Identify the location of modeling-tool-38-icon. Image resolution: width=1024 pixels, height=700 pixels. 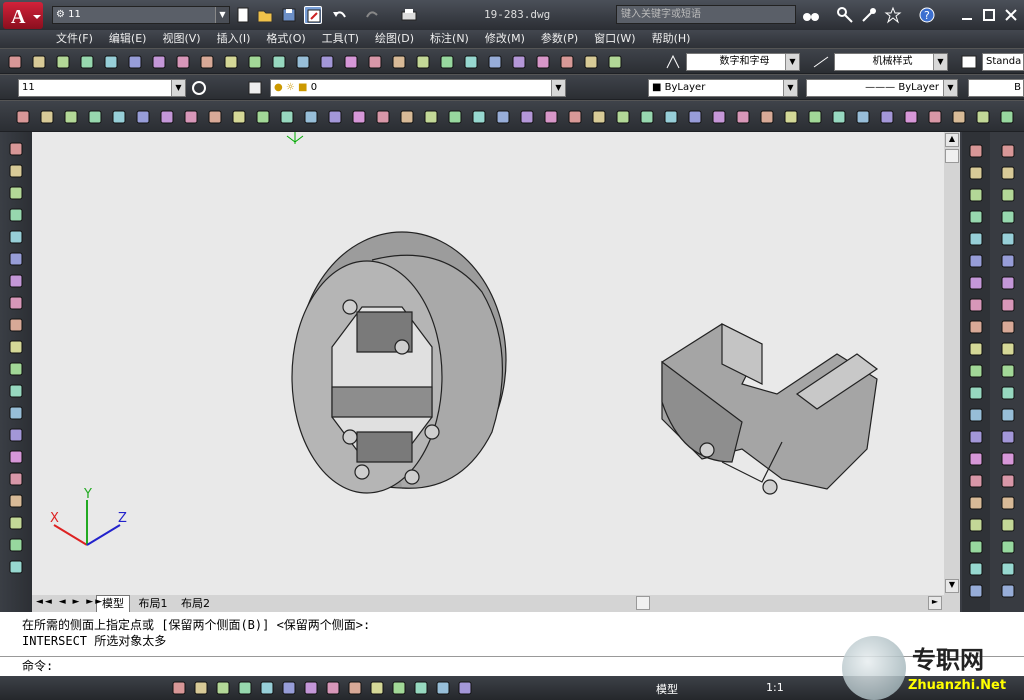
(935, 117).